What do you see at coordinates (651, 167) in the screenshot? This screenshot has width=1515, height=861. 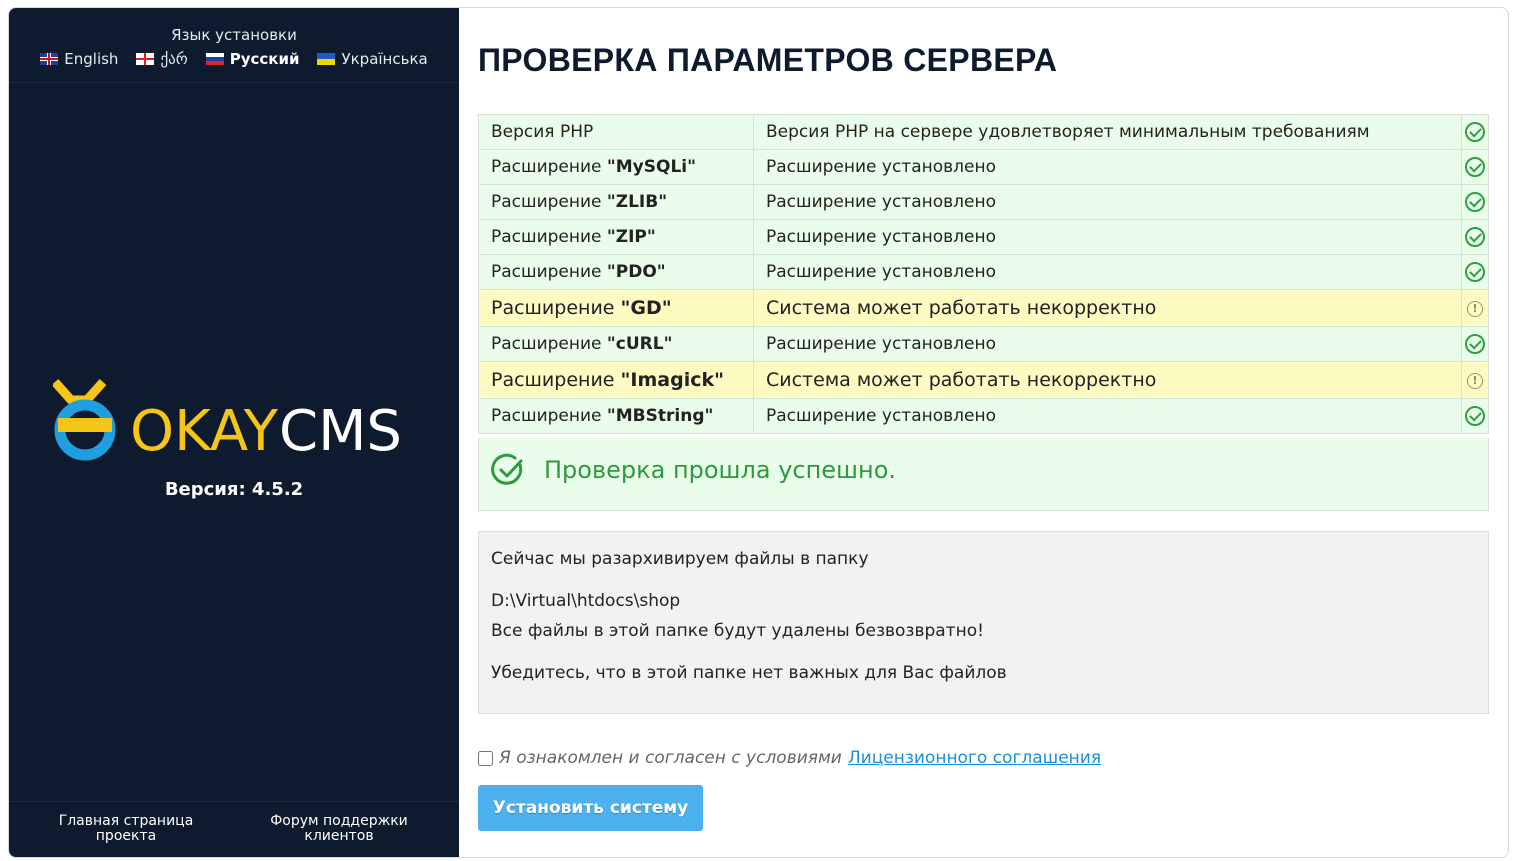 I see `extension-name: "MySQLi"` at bounding box center [651, 167].